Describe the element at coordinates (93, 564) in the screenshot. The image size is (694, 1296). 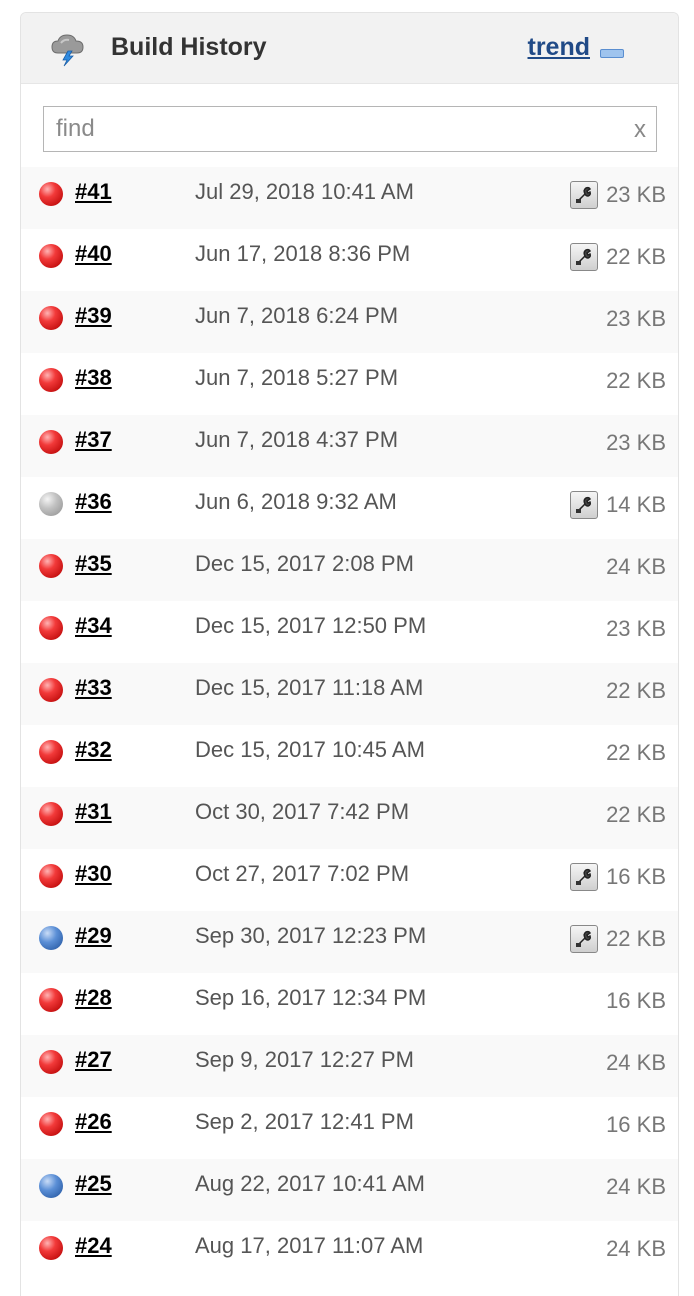
I see `build-number-link: #35` at that location.